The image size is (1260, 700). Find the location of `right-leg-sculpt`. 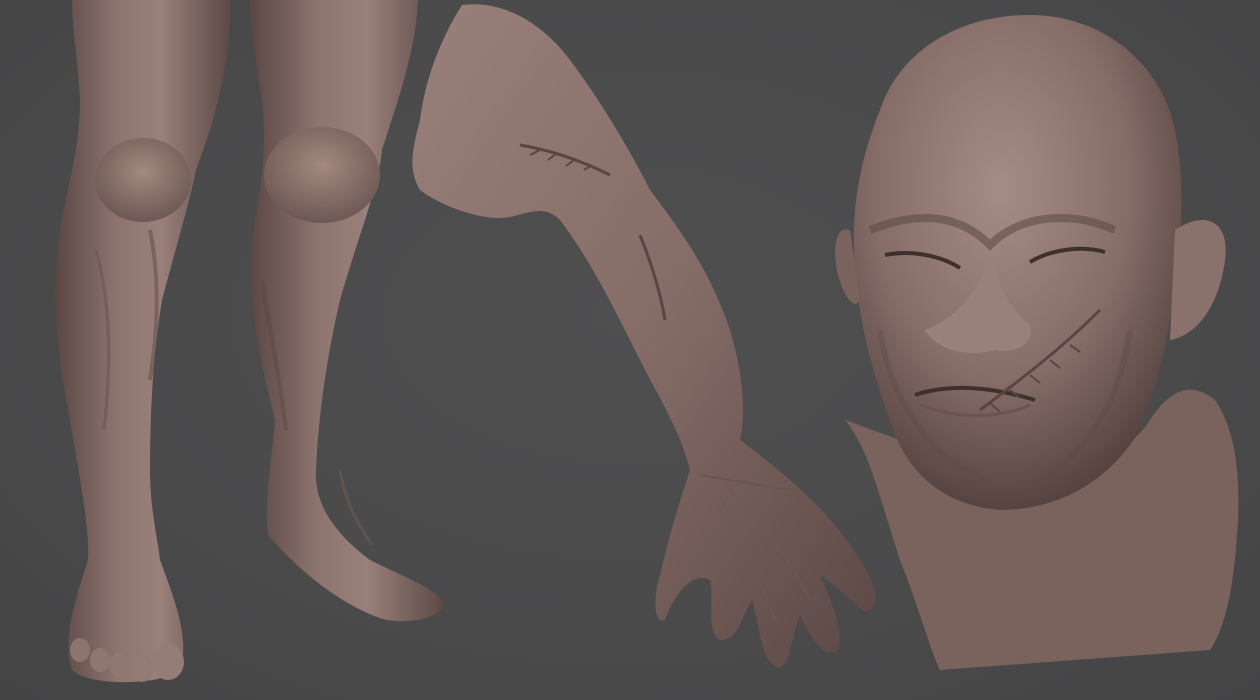

right-leg-sculpt is located at coordinates (347, 311).